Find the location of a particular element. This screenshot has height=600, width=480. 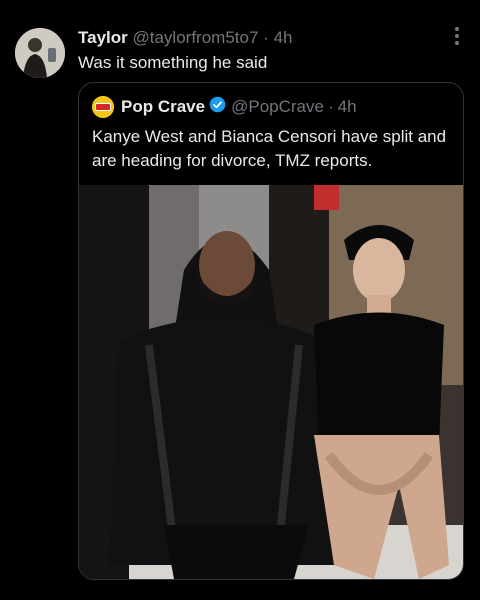

more-options-button is located at coordinates (457, 39).